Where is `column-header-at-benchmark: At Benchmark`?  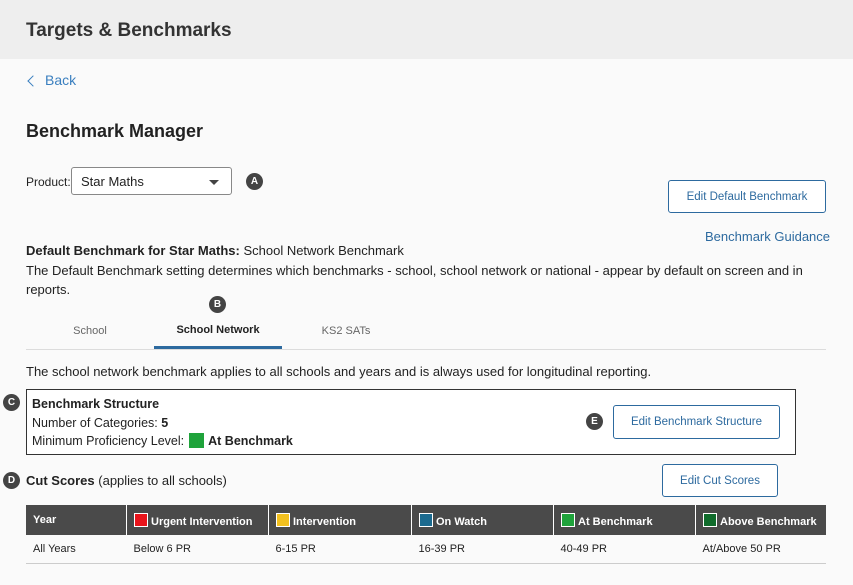 column-header-at-benchmark: At Benchmark is located at coordinates (624, 520).